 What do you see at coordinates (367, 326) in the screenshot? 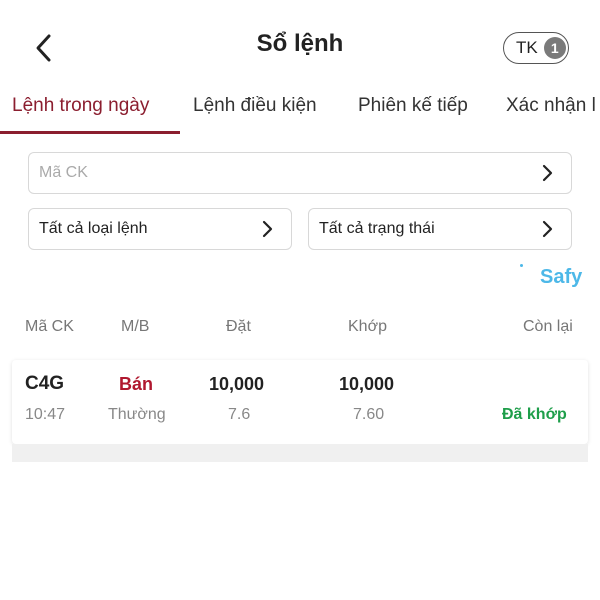
I see `column-header-matched: Khớp` at bounding box center [367, 326].